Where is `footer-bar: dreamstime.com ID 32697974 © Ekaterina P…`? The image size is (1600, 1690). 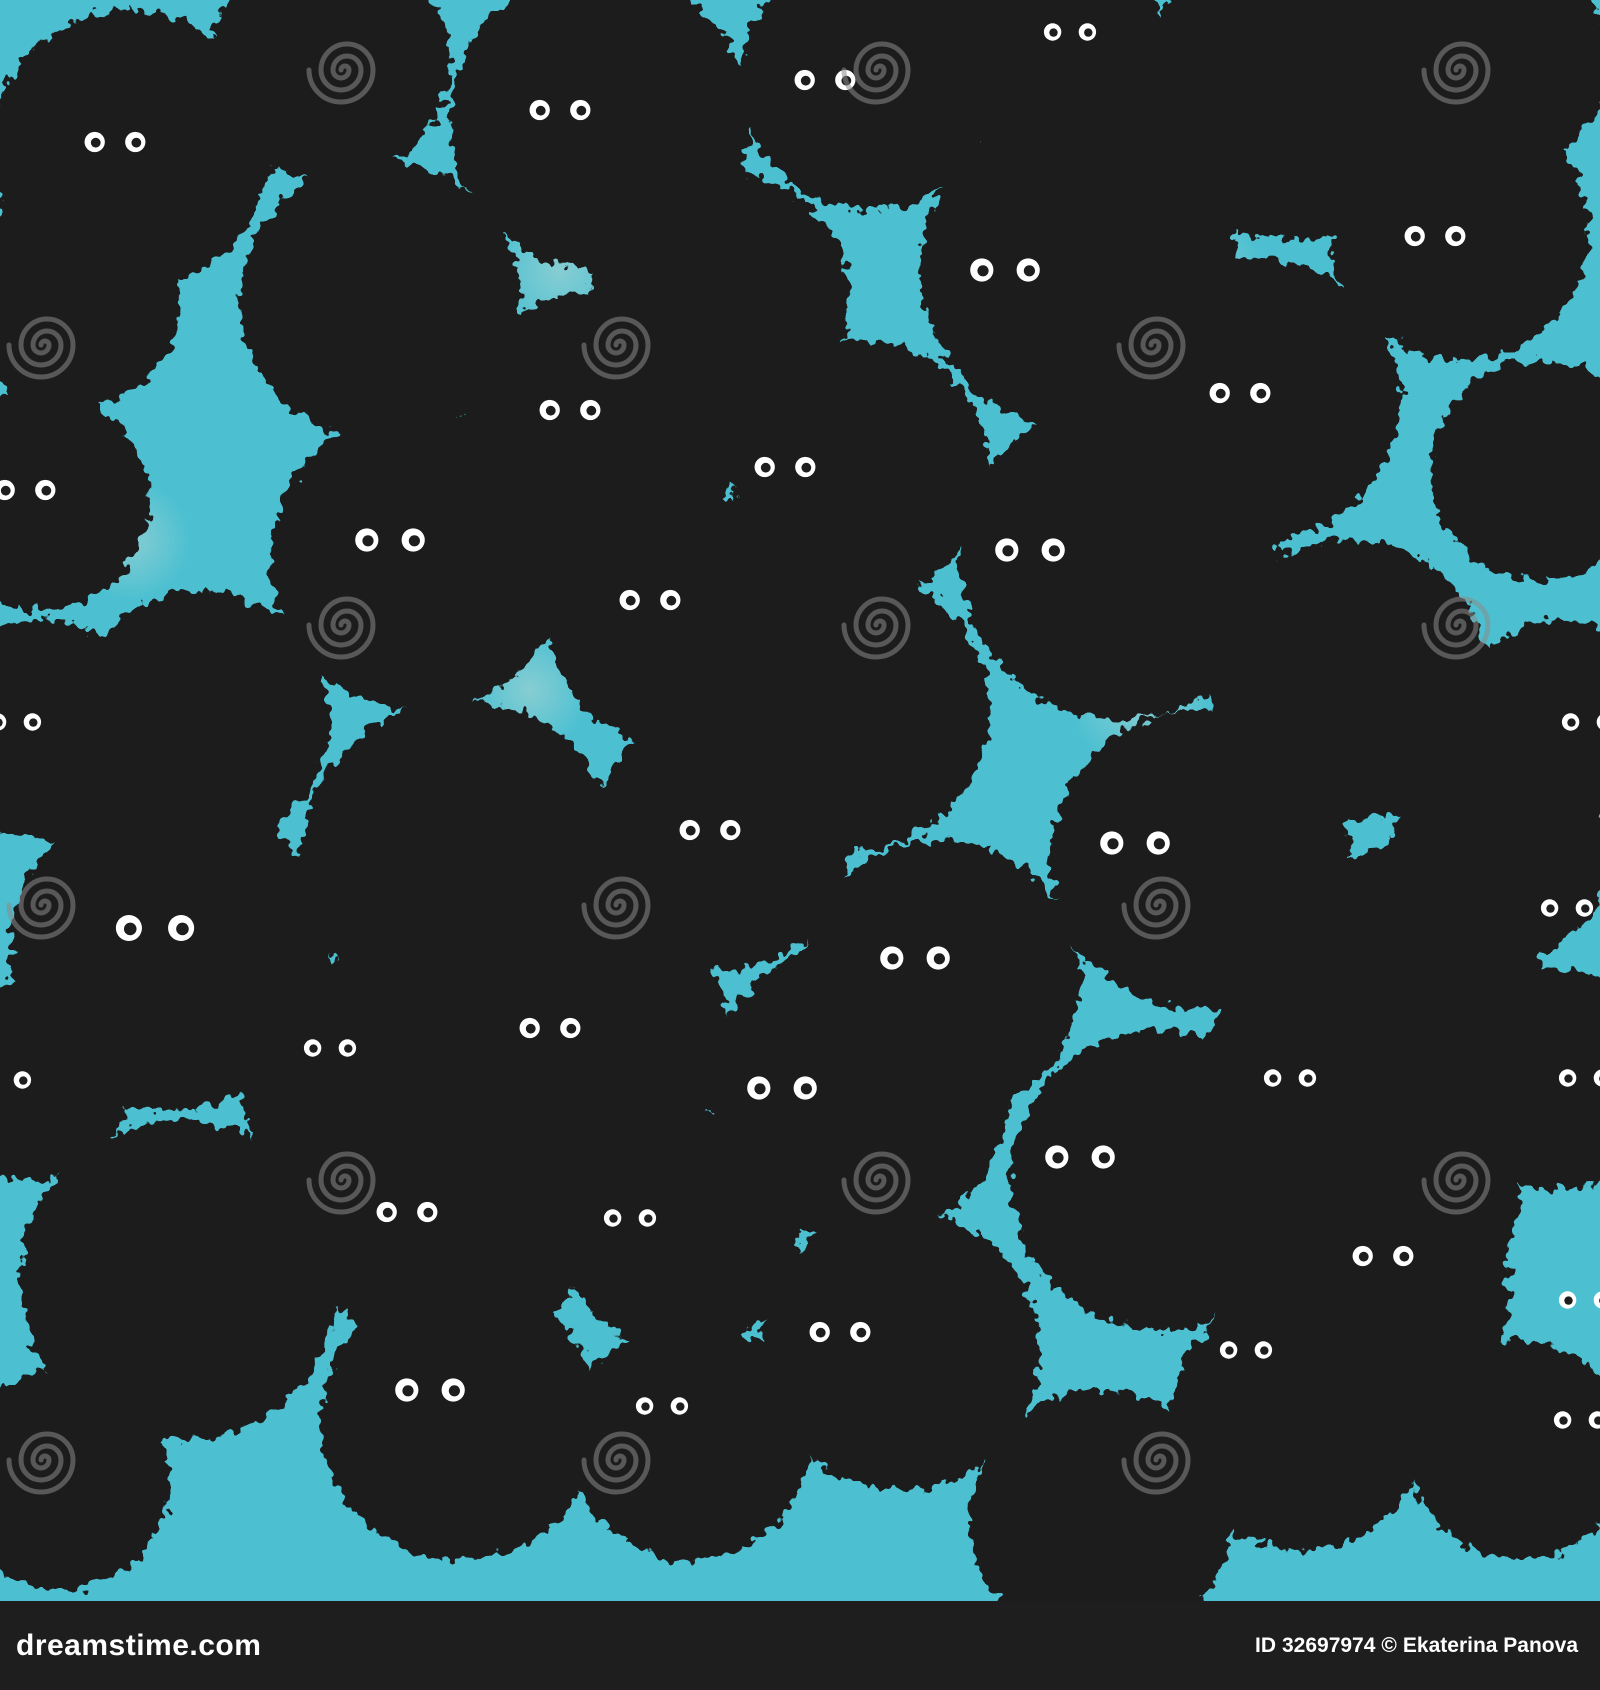 footer-bar: dreamstime.com ID 32697974 © Ekaterina P… is located at coordinates (800, 1645).